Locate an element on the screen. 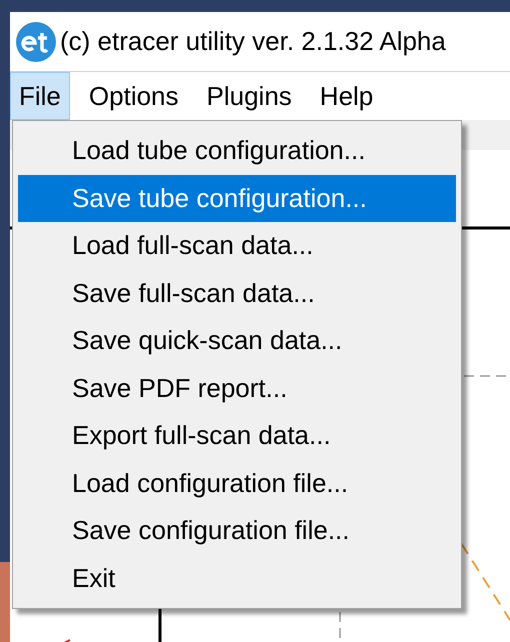  menu-item: File is located at coordinates (40, 96).